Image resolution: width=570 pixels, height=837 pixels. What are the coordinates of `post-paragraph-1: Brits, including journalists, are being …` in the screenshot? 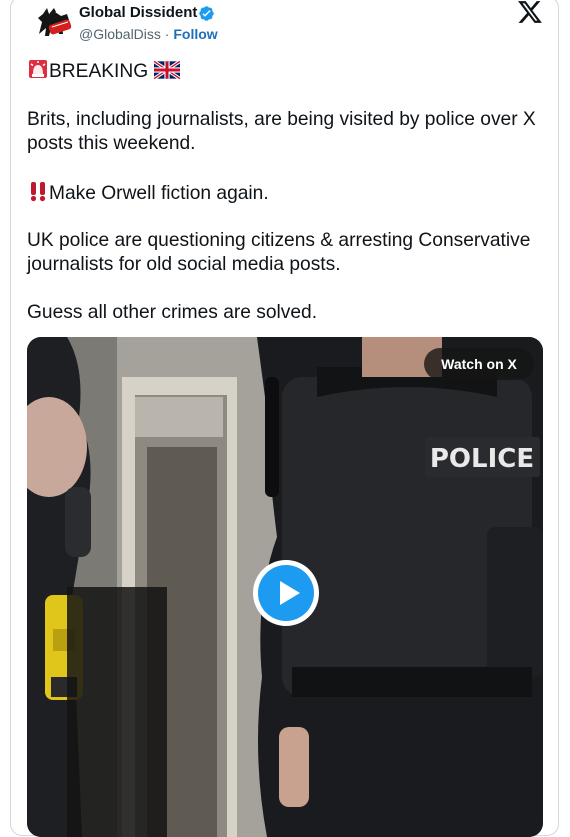 It's located at (281, 131).